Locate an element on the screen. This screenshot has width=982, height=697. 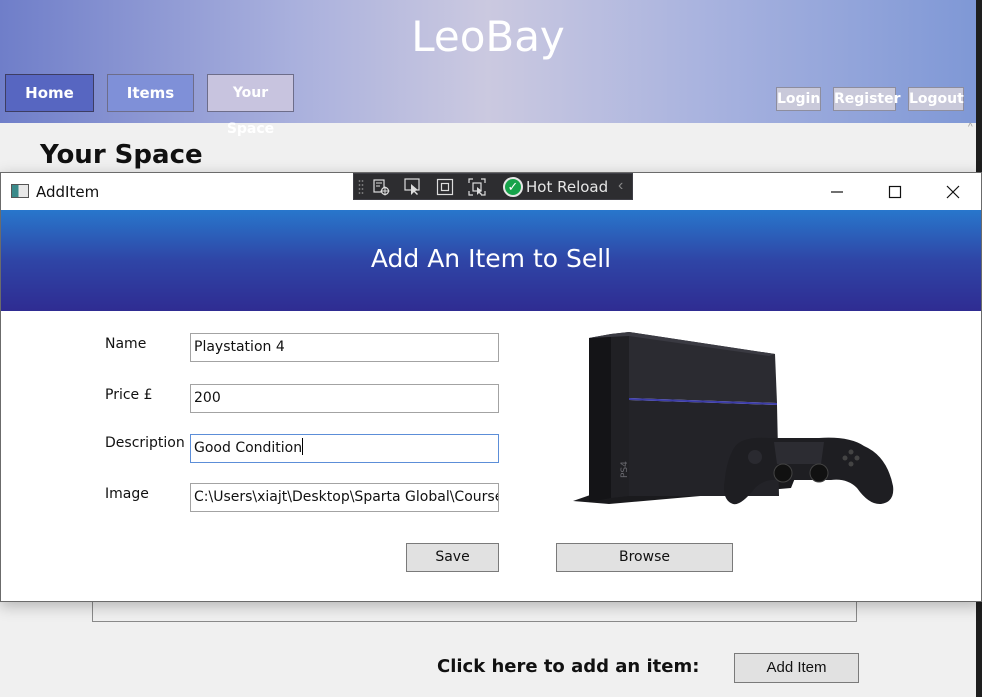
dialog-window-title: AddItem is located at coordinates (68, 192).